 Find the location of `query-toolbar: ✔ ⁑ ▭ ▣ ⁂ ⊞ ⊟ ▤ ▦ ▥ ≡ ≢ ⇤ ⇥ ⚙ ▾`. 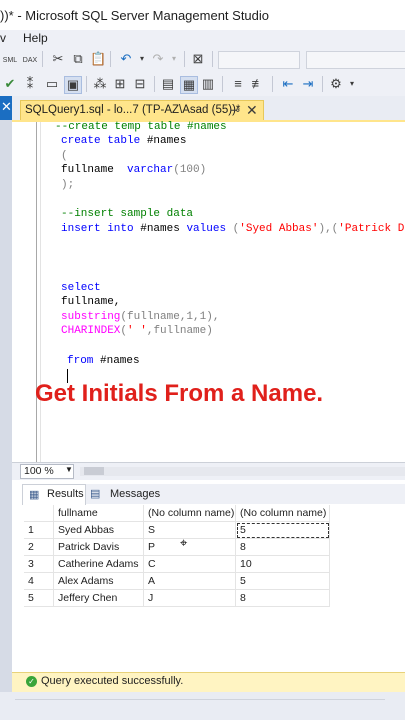

query-toolbar: ✔ ⁑ ▭ ▣ ⁂ ⊞ ⊟ ▤ ▦ ▥ ≡ ≢ ⇤ ⇥ ⚙ ▾ is located at coordinates (202, 84).